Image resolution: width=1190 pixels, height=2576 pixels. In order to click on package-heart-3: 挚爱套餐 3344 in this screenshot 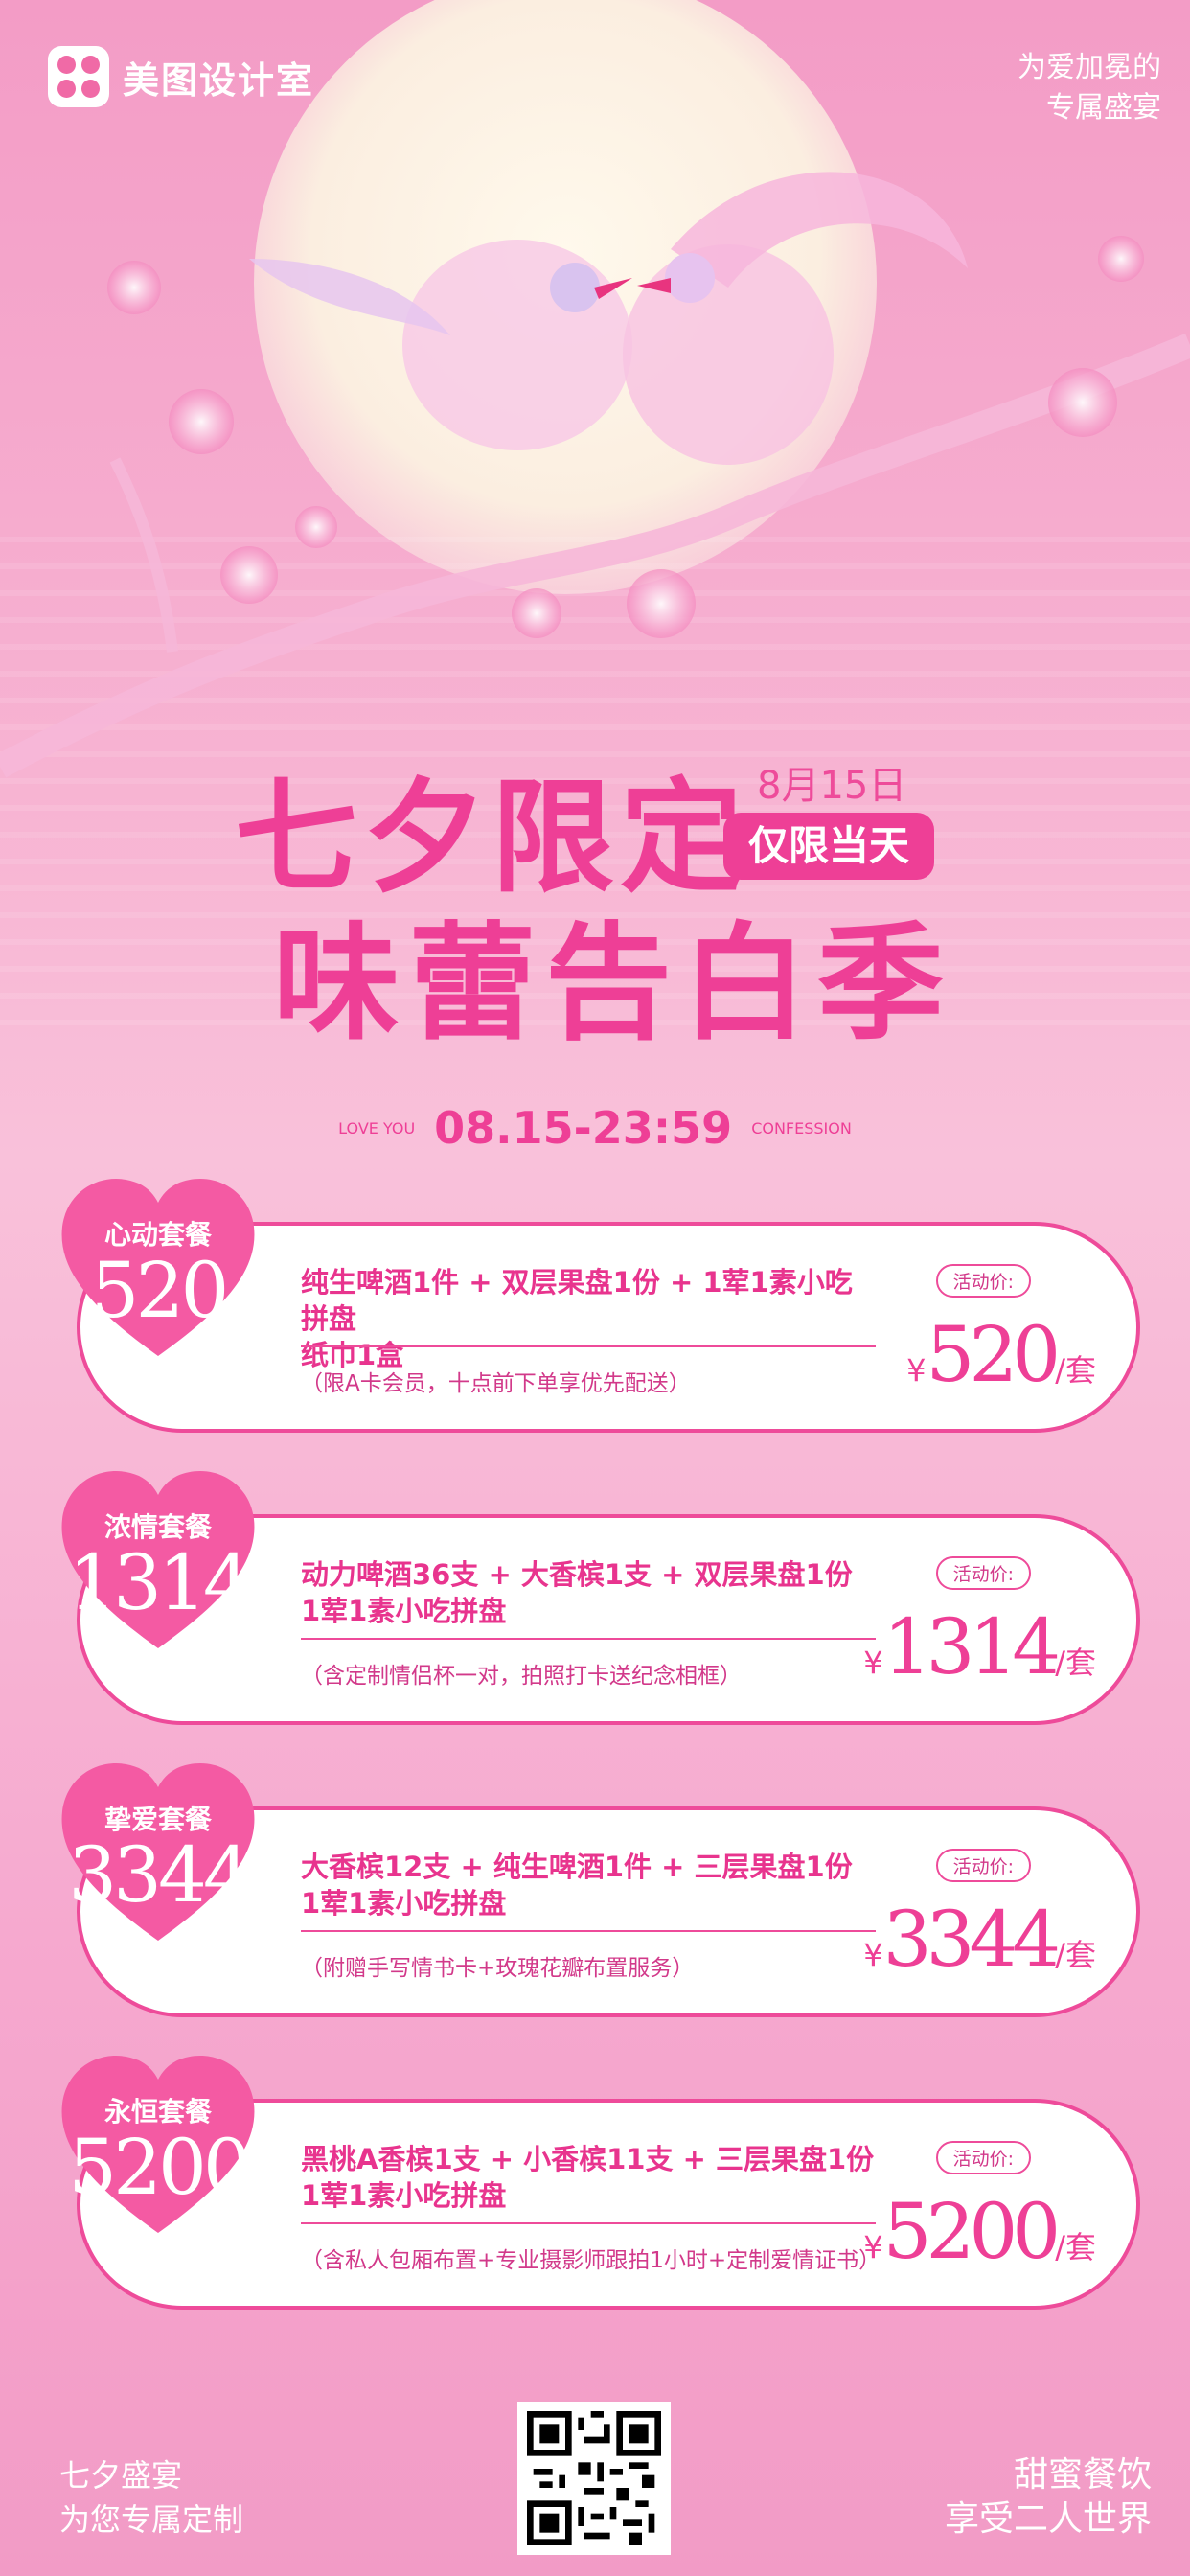, I will do `click(158, 1849)`.